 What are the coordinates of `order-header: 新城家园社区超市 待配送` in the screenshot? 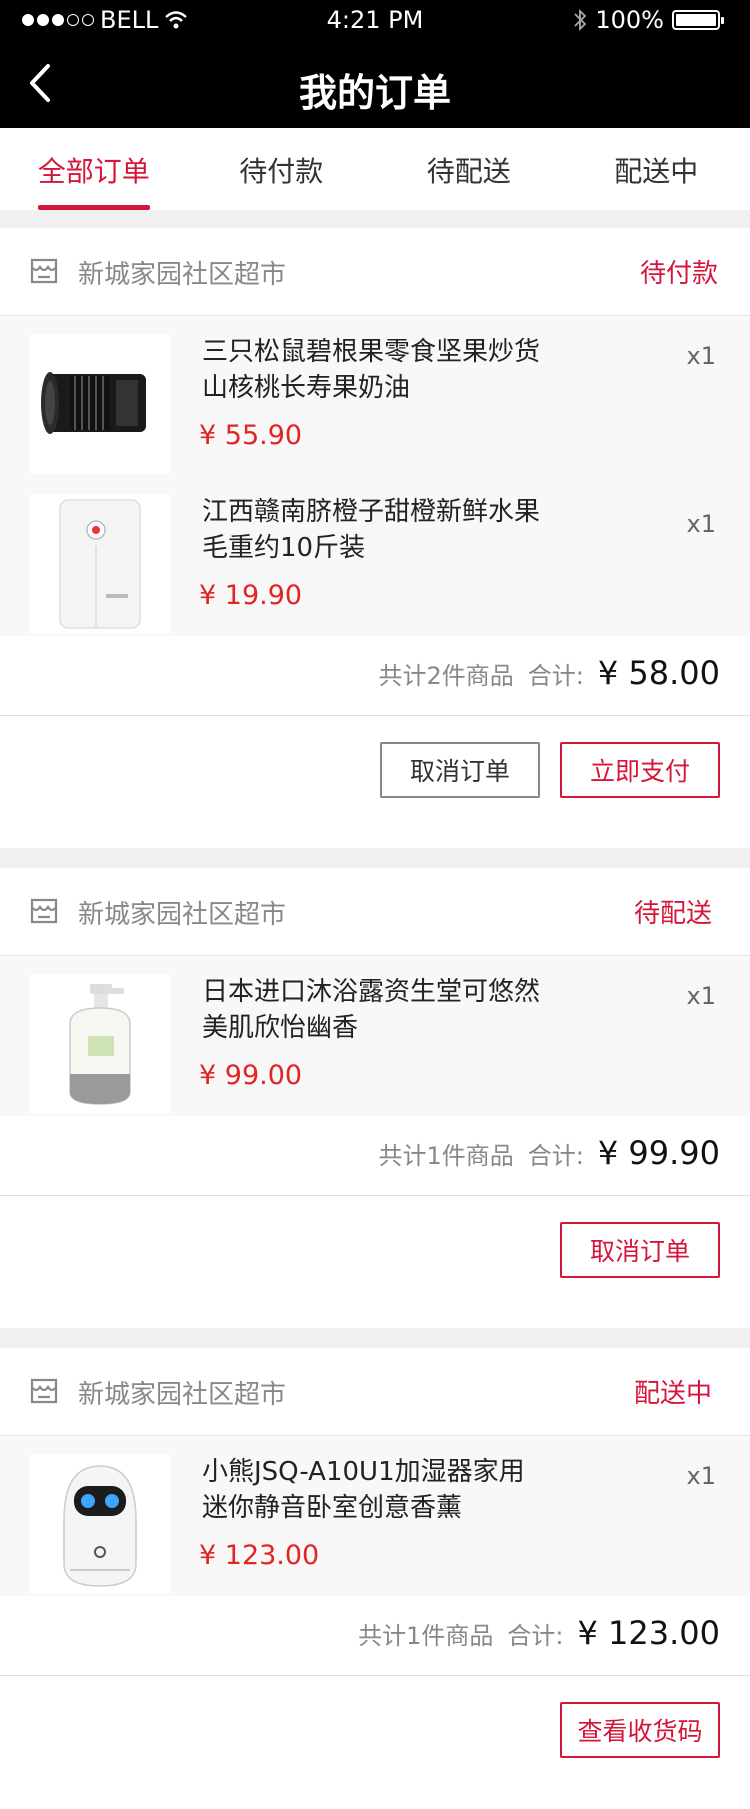 It's located at (375, 912).